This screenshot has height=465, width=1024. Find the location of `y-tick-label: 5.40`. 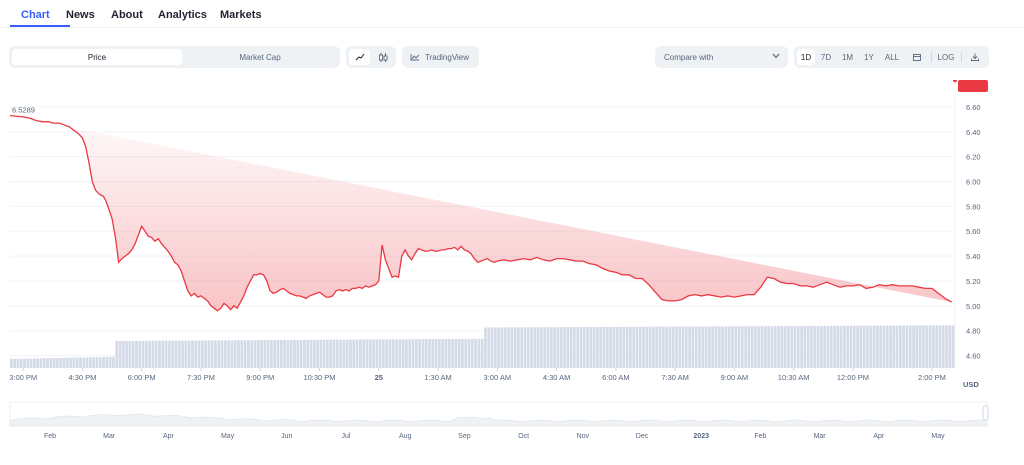

y-tick-label: 5.40 is located at coordinates (973, 256).